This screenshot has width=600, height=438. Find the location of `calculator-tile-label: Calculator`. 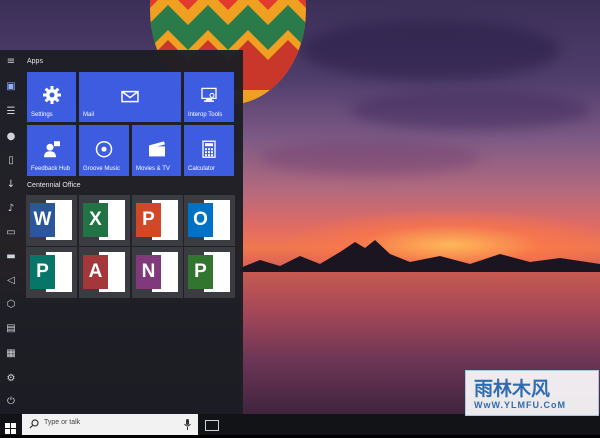

calculator-tile-label: Calculator is located at coordinates (202, 169).